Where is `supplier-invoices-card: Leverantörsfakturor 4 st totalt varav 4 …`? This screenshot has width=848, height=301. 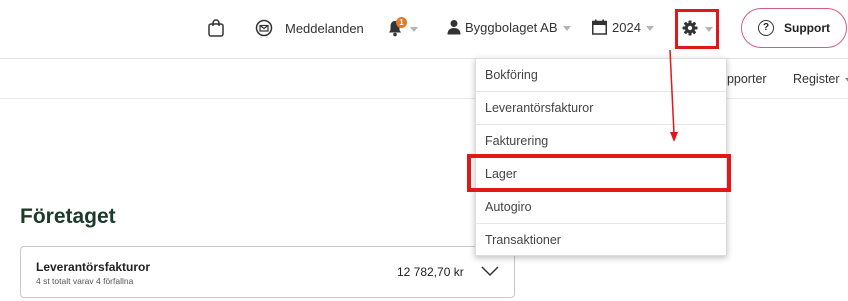 supplier-invoices-card: Leverantörsfakturor 4 st totalt varav 4 … is located at coordinates (267, 272).